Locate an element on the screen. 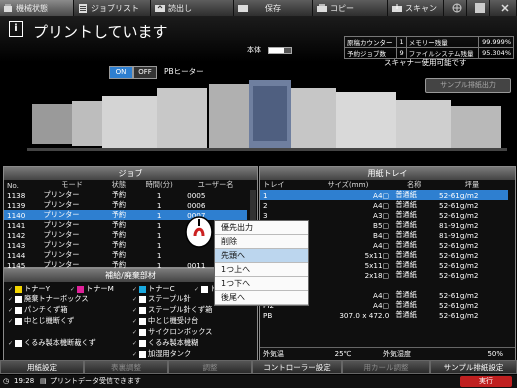 The width and height of the screenshot is (517, 388). paper-cell: B5▢ is located at coordinates (381, 225).